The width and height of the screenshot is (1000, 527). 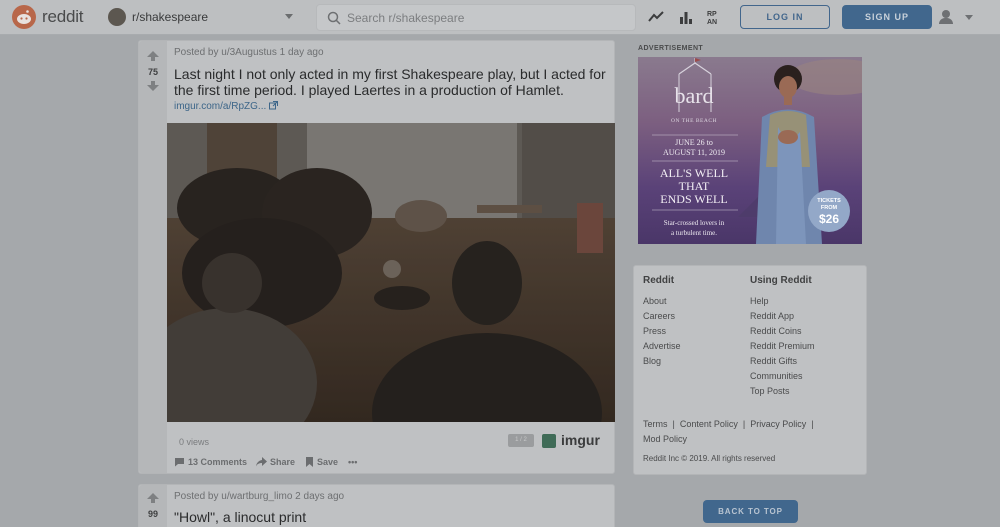 What do you see at coordinates (352, 462) in the screenshot?
I see `more-options-icon: •••` at bounding box center [352, 462].